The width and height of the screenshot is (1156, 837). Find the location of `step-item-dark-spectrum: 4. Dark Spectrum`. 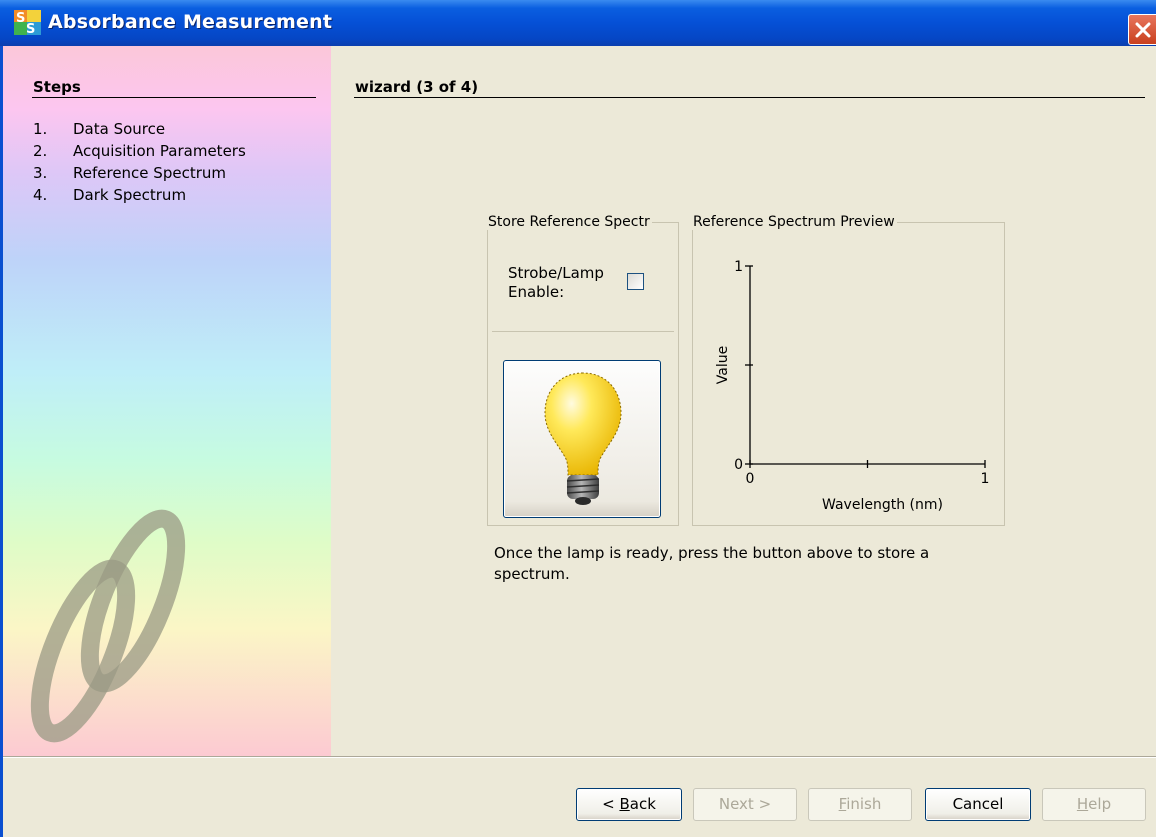

step-item-dark-spectrum: 4. Dark Spectrum is located at coordinates (139, 195).